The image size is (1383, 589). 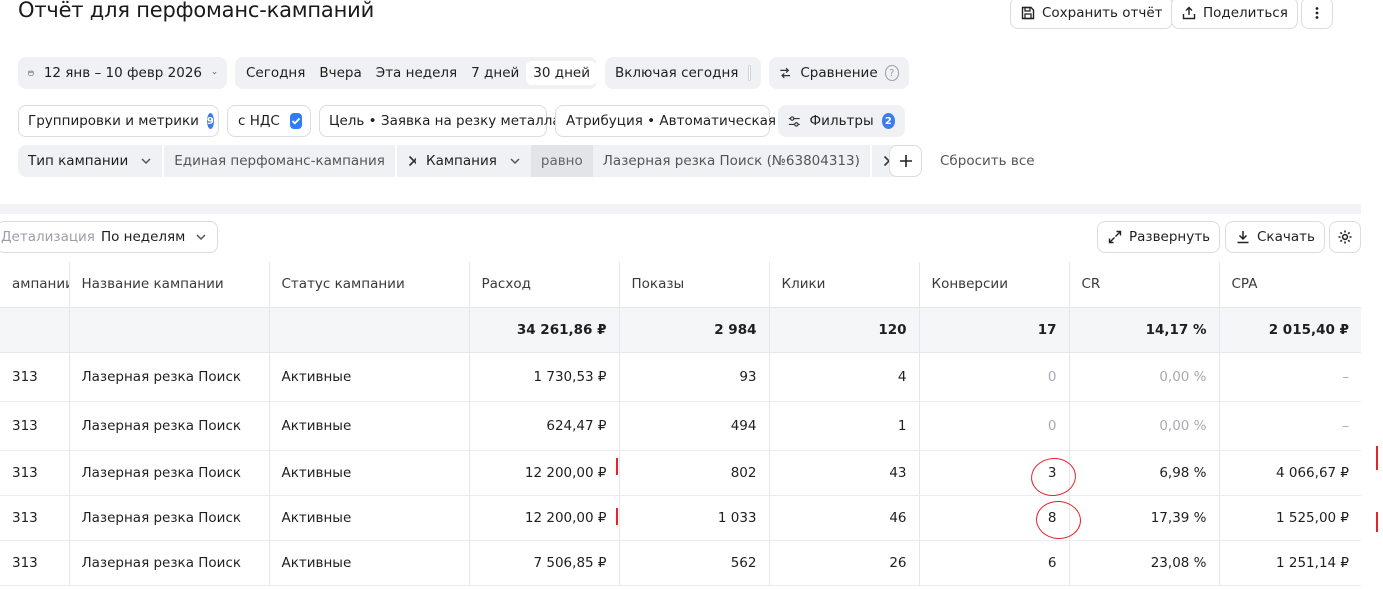 I want to click on date-range-picker: 12 янв – 10 февр 2026, so click(x=122, y=73).